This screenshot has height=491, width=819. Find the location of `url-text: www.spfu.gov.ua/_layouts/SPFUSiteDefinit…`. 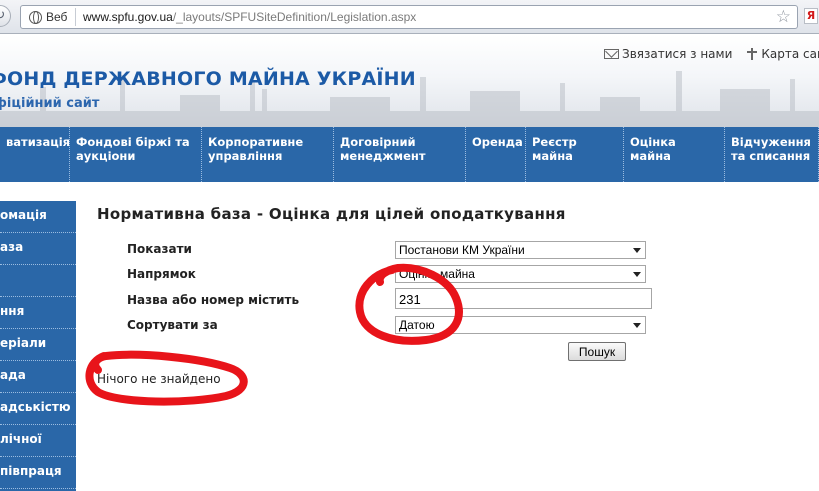

url-text: www.spfu.gov.ua/_layouts/SPFUSiteDefinit… is located at coordinates (249, 17).